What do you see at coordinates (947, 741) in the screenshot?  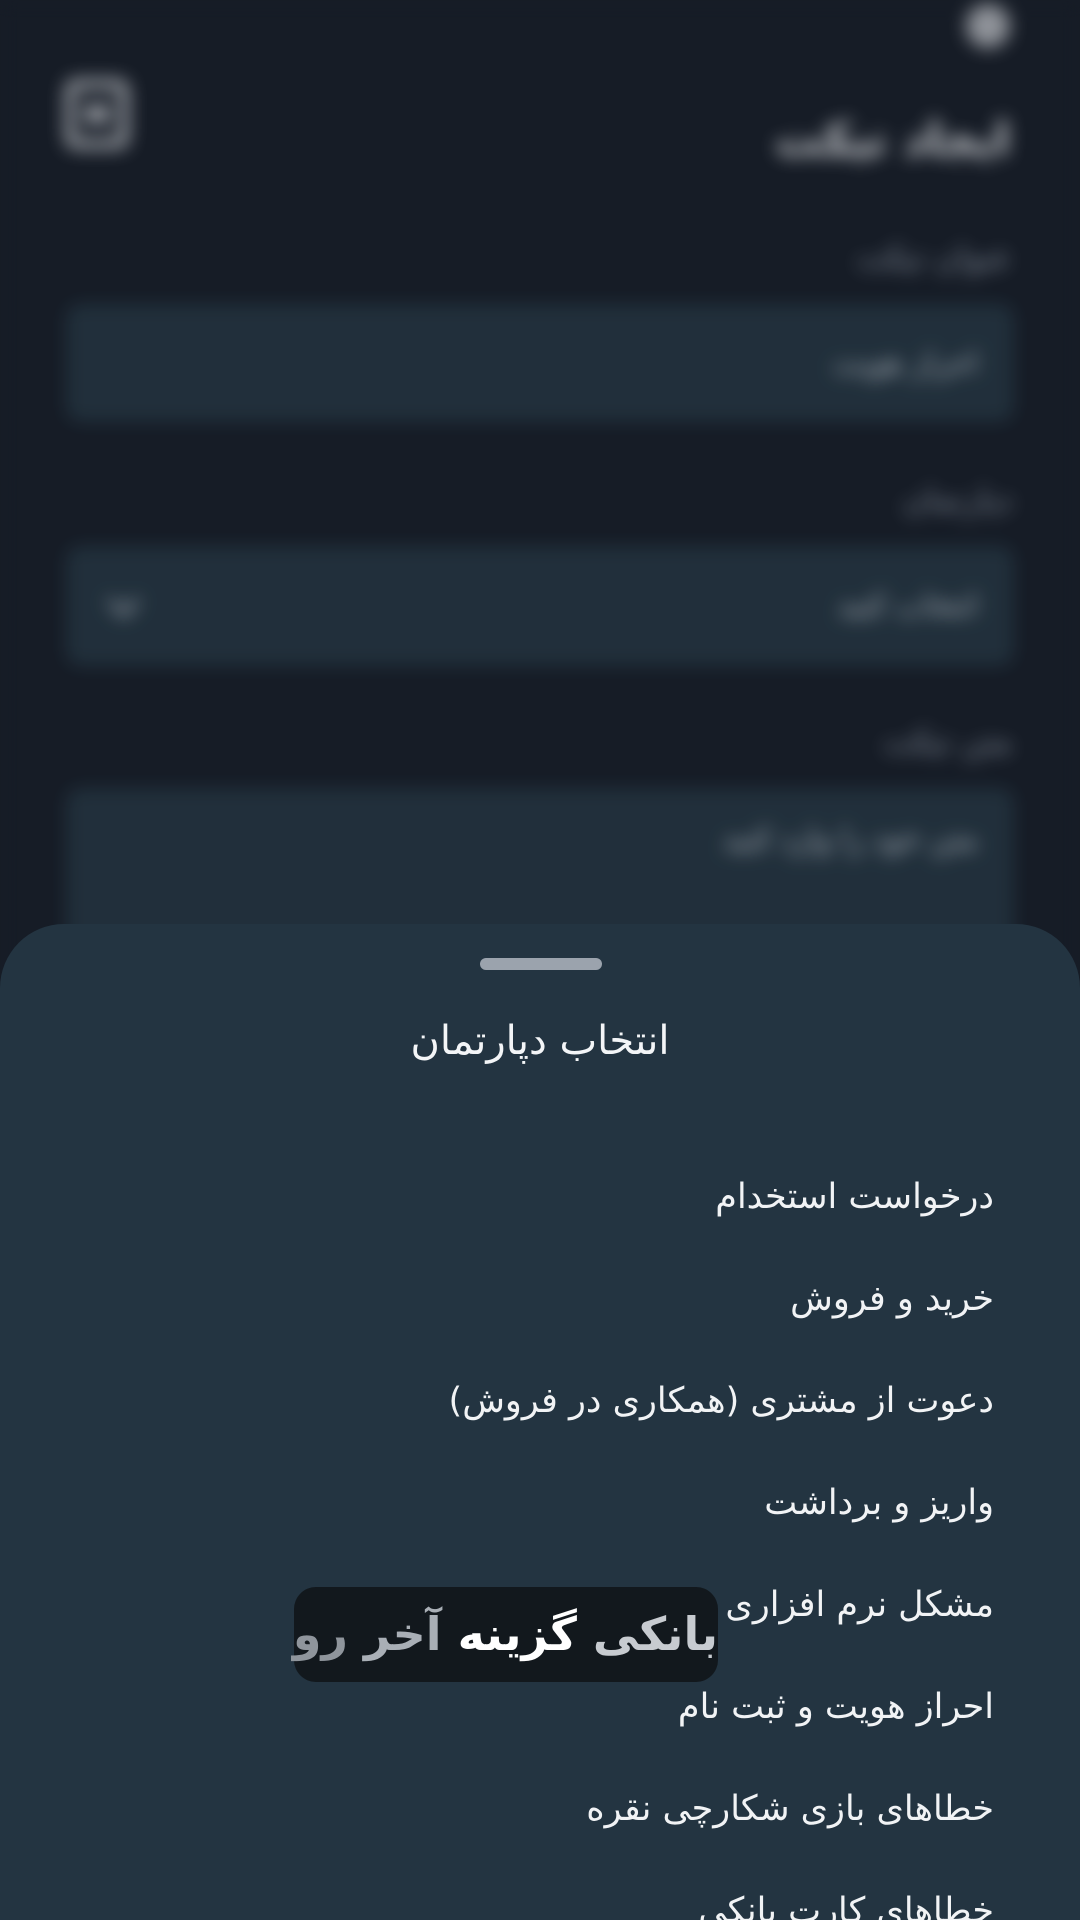 I see `message-label: متن تیکت` at bounding box center [947, 741].